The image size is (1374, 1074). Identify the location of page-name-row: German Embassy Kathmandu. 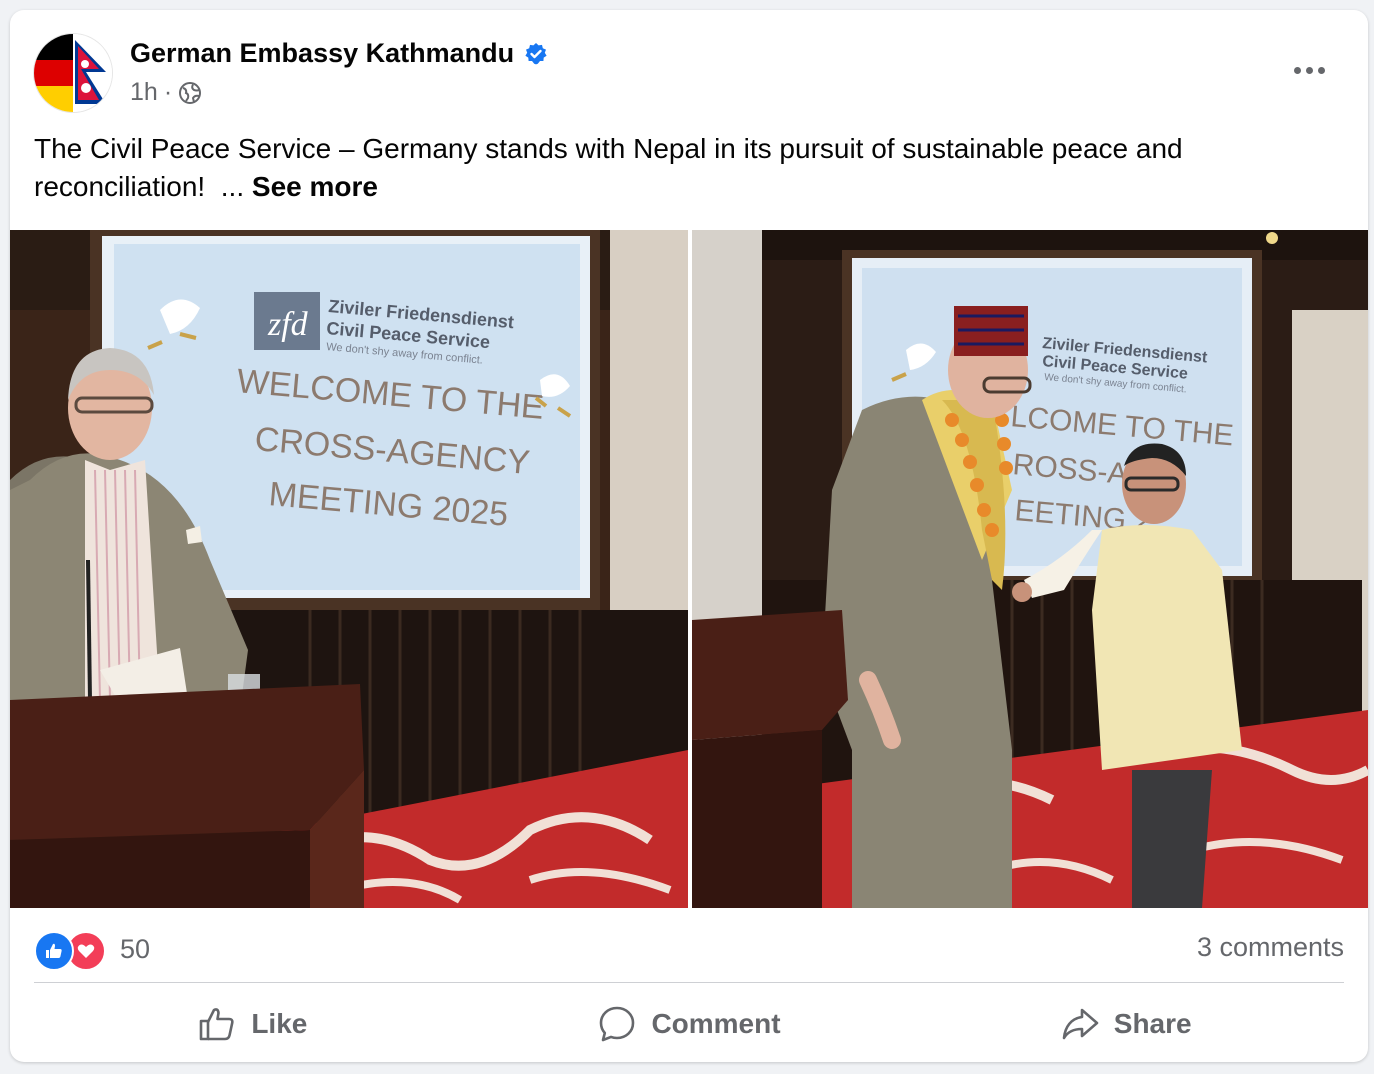
(339, 53).